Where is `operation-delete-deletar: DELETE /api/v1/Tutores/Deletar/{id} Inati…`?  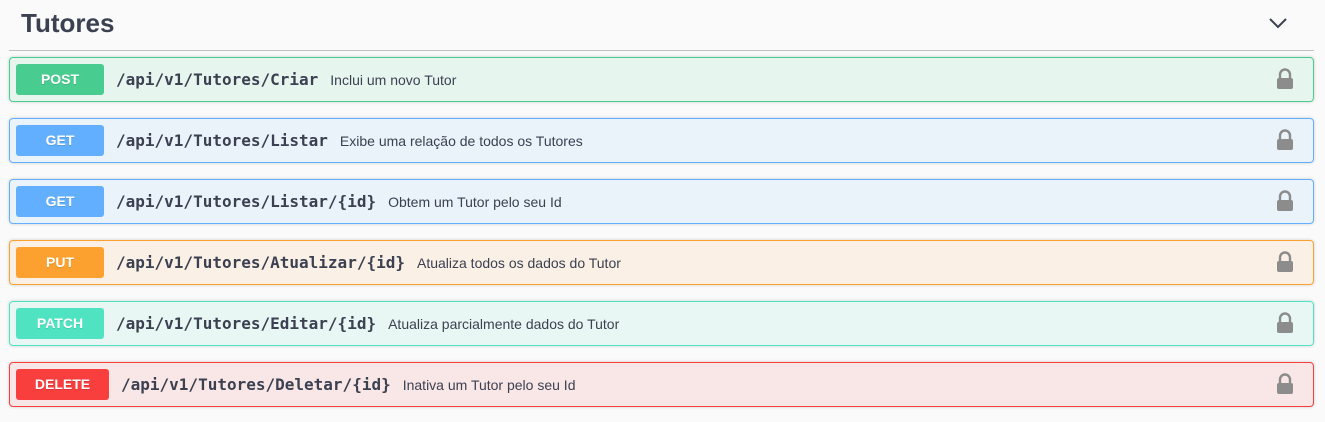 operation-delete-deletar: DELETE /api/v1/Tutores/Deletar/{id} Inati… is located at coordinates (661, 384).